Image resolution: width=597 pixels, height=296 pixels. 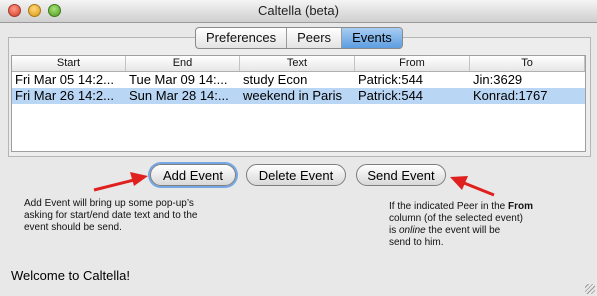 What do you see at coordinates (456, 218) in the screenshot?
I see `annotation-line: column (of the selected event)` at bounding box center [456, 218].